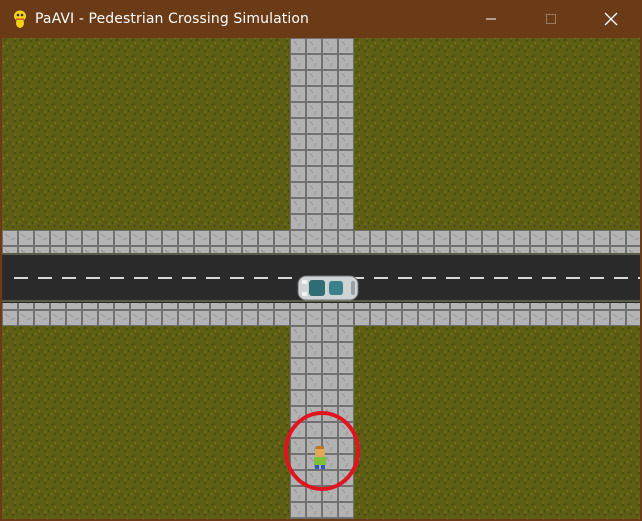 The height and width of the screenshot is (521, 642). I want to click on title-bar: PaAVI - Pedestrian Crossing Simulation, so click(321, 19).